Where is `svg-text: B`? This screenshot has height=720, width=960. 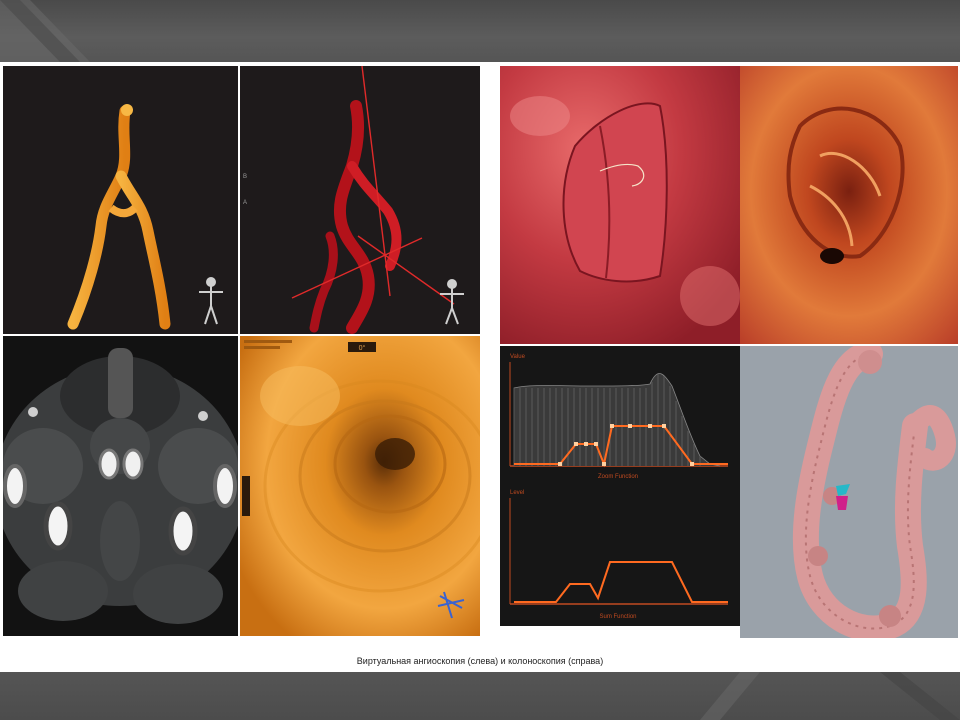
svg-text: B is located at coordinates (245, 177).